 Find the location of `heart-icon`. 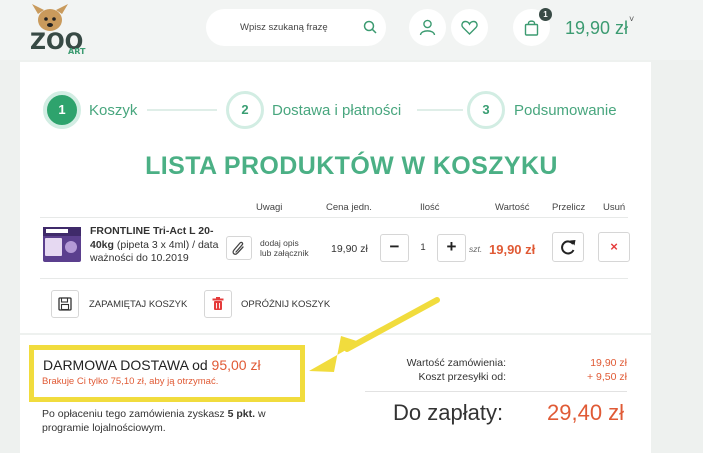

heart-icon is located at coordinates (469, 27).